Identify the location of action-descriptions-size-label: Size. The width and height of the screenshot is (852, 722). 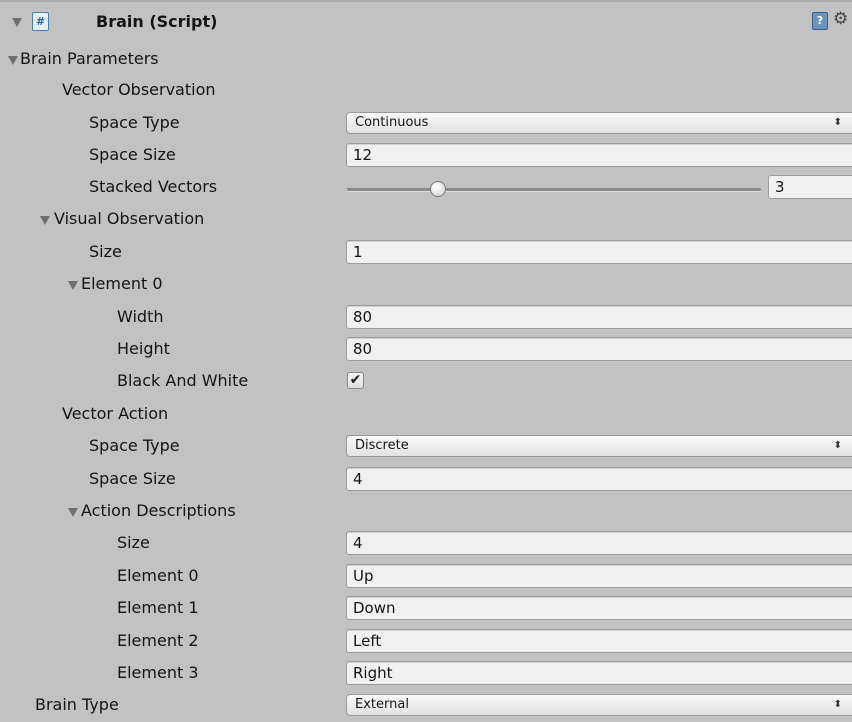
(133, 542).